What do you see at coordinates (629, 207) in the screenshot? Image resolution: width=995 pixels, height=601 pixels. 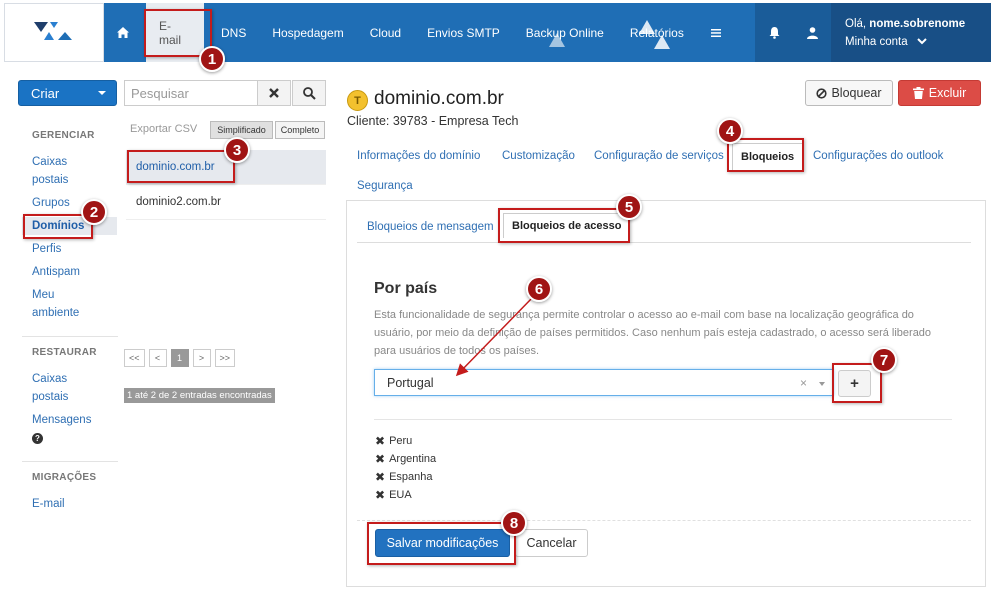 I see `annotation-badge: 5` at bounding box center [629, 207].